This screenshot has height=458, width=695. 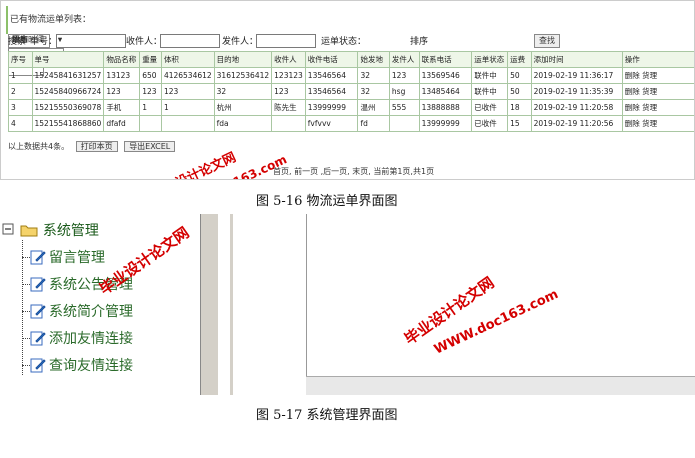 I want to click on column-header: 物品名称, so click(x=122, y=59).